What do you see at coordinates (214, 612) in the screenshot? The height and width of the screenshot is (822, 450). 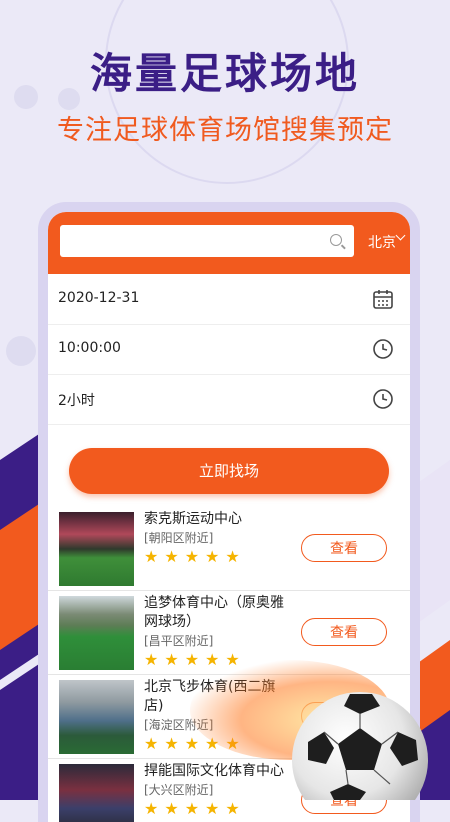 I see `venue-name: 追梦体育中心（原奥雅网球场）` at bounding box center [214, 612].